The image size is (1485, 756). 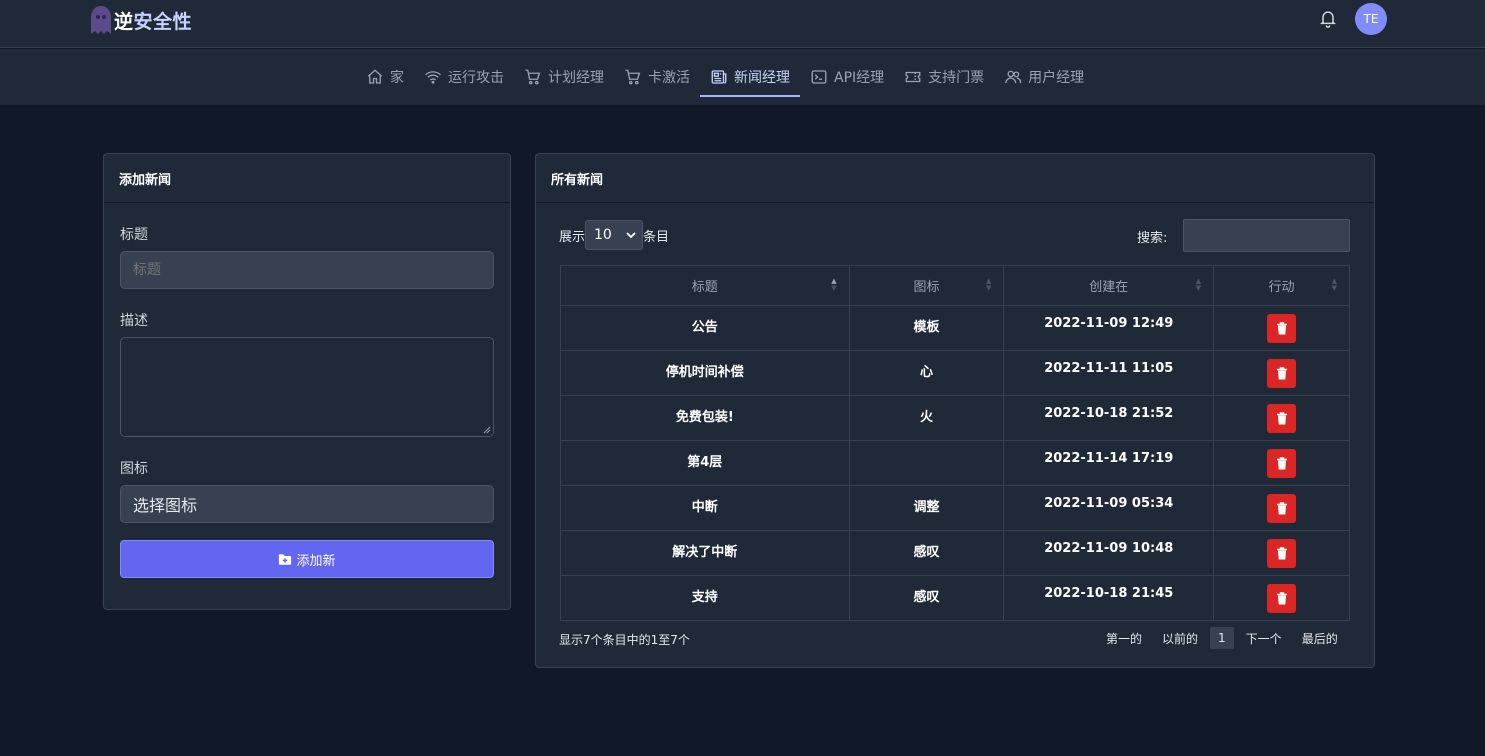 I want to click on show-label: 展示, so click(x=572, y=237).